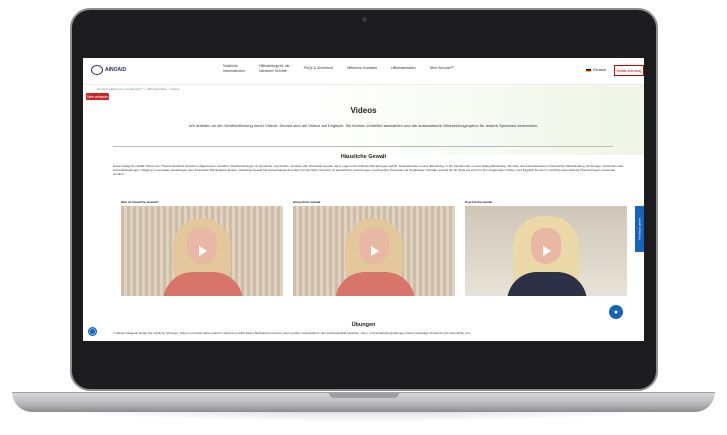 This screenshot has width=727, height=435. What do you see at coordinates (97, 96) in the screenshot?
I see `leave-site-button: Seite verlassen` at bounding box center [97, 96].